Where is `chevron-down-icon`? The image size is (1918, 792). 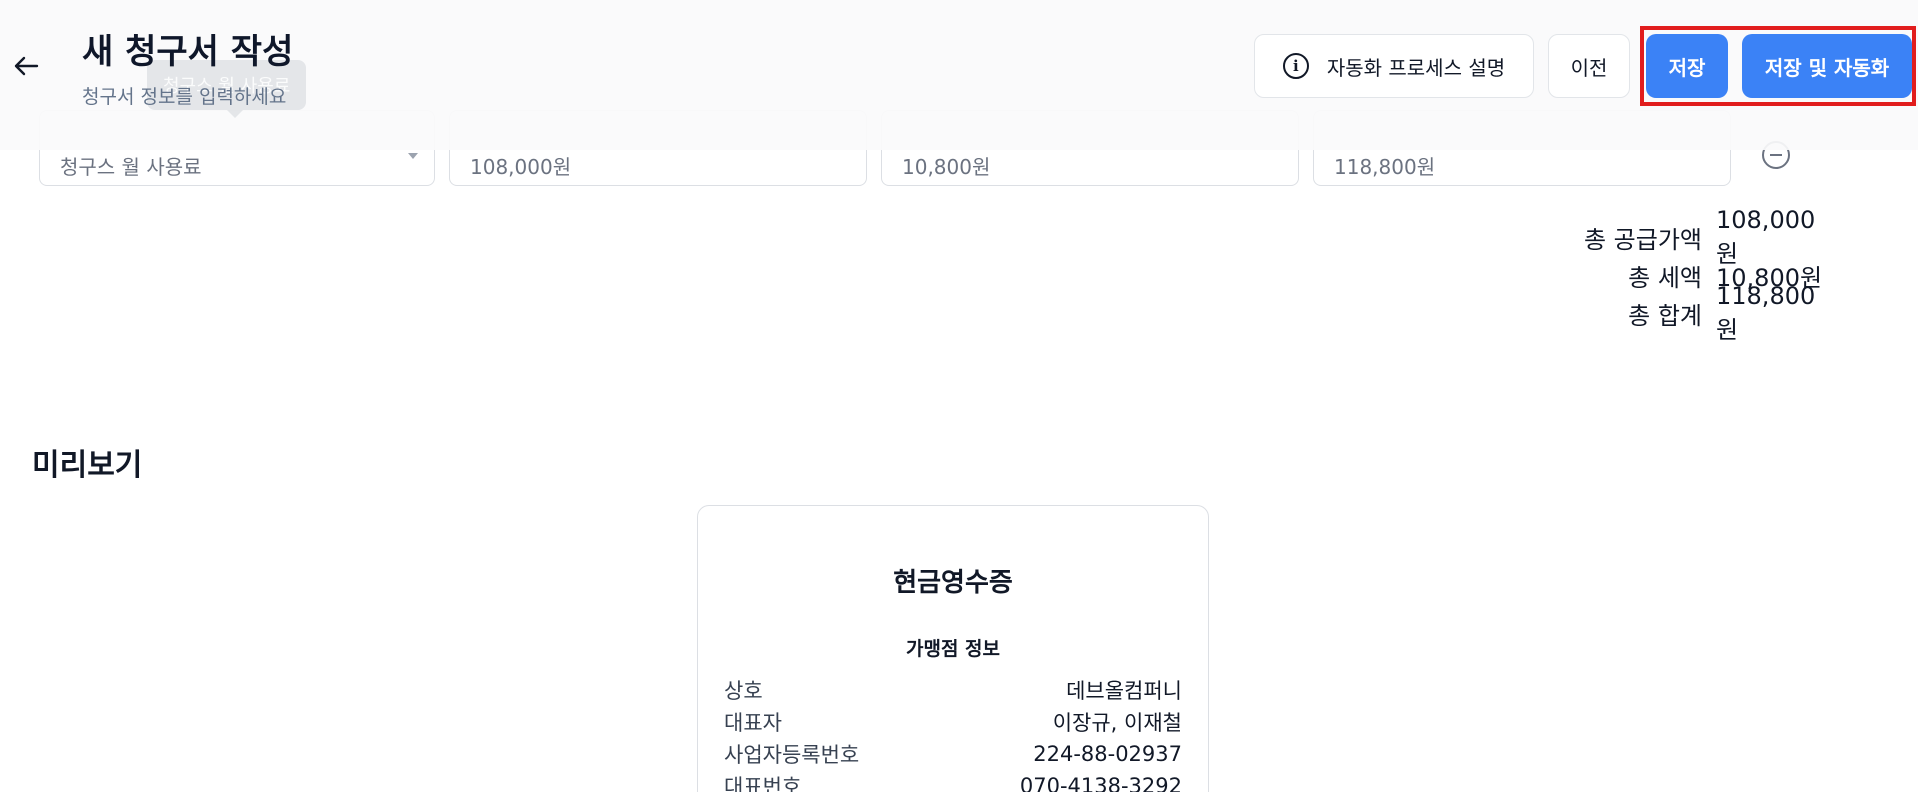
chevron-down-icon is located at coordinates (413, 156).